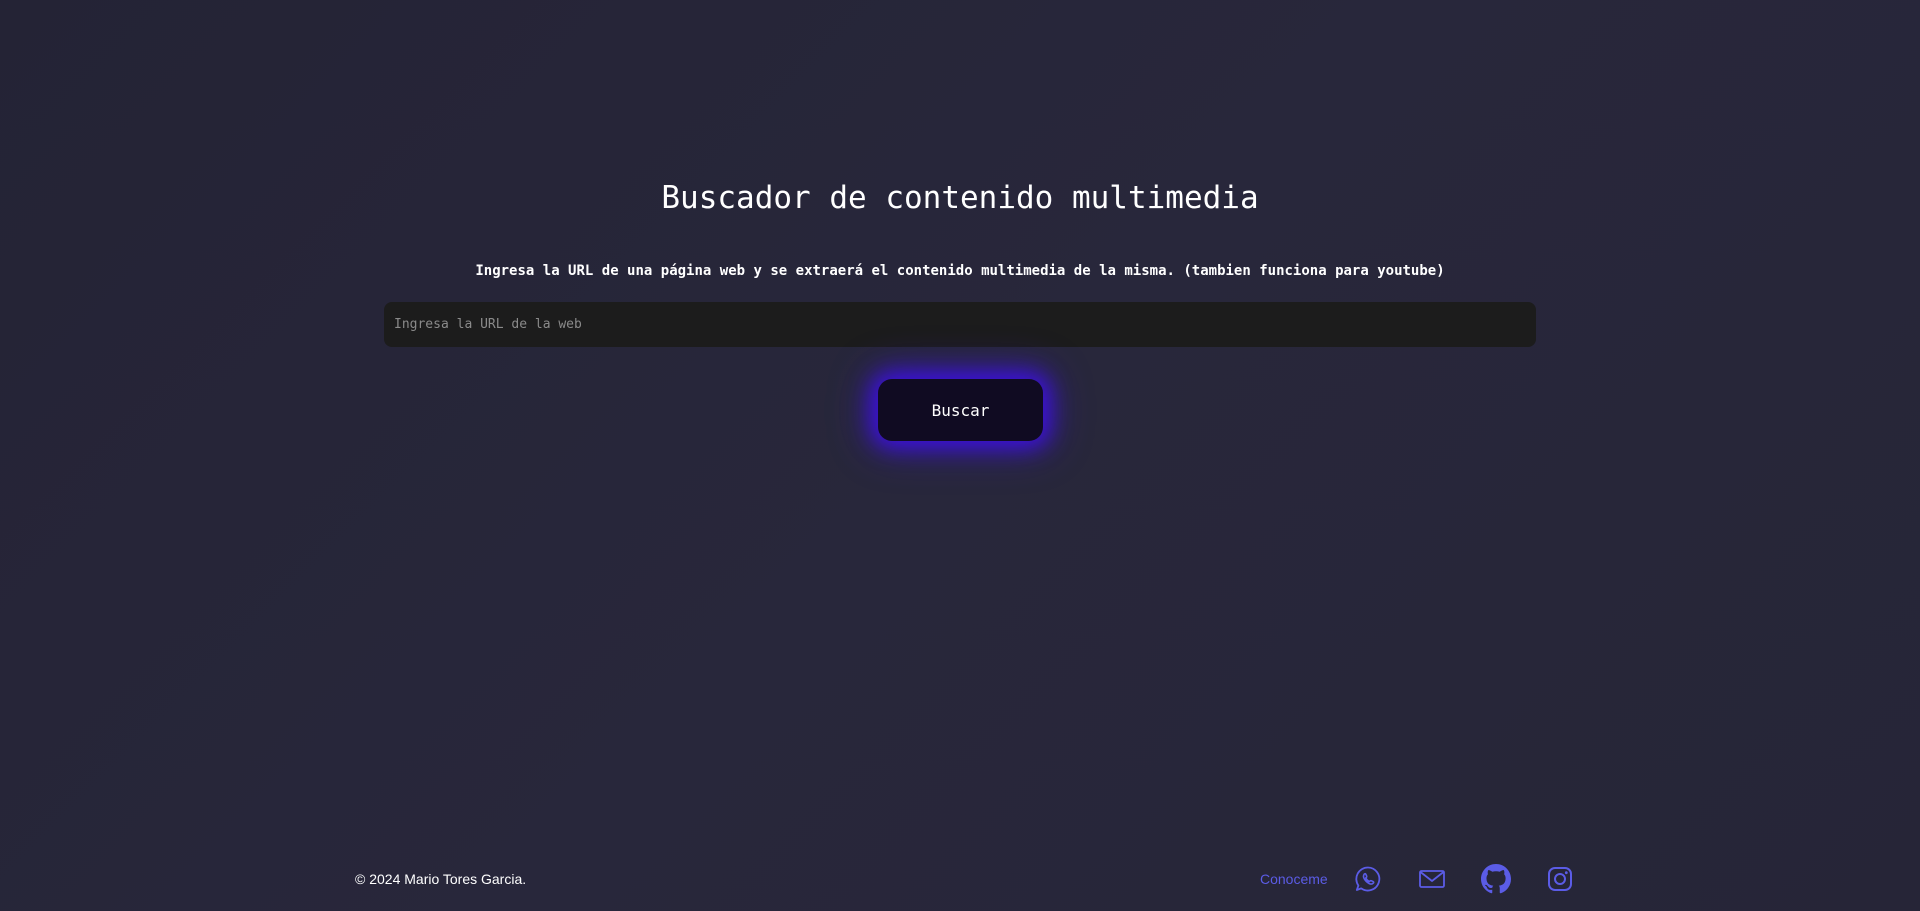 The image size is (1920, 911). I want to click on instagram-icon, so click(1560, 879).